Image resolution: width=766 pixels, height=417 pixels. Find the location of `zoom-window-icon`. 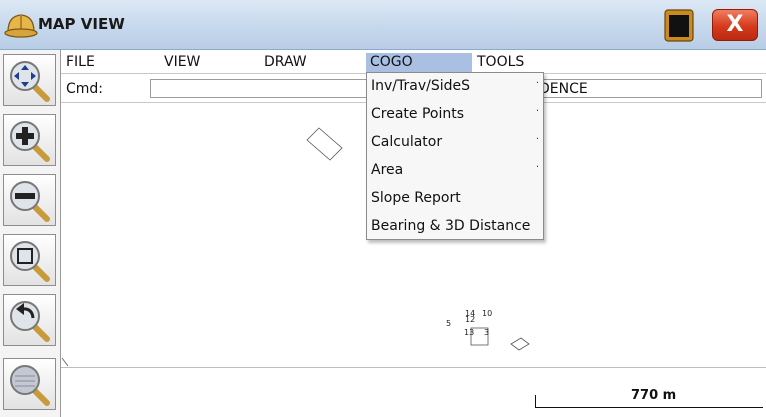

zoom-window-icon is located at coordinates (30, 261).